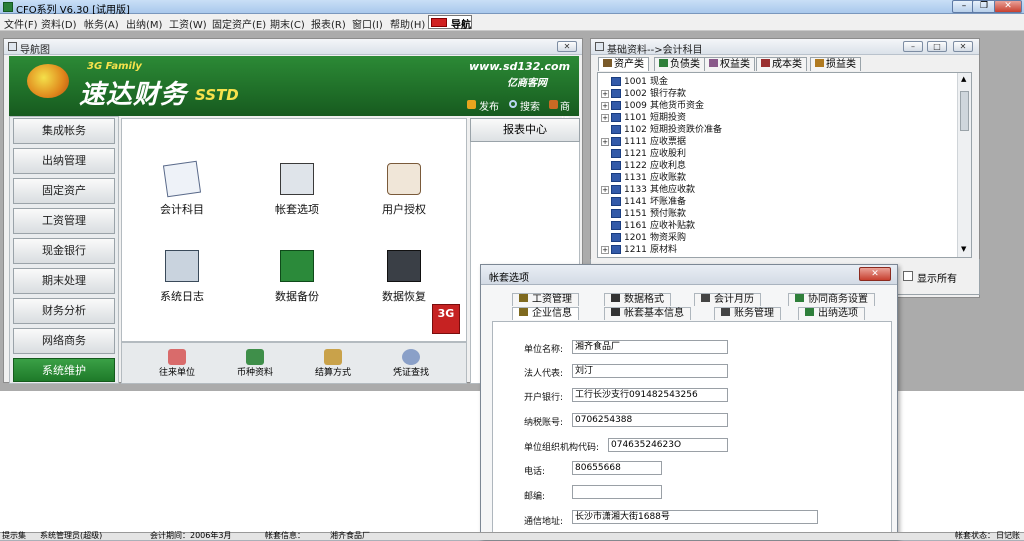 Image resolution: width=1024 pixels, height=541 pixels. Describe the element at coordinates (650, 347) in the screenshot. I see `company-name-input: 湘齐食品厂` at that location.